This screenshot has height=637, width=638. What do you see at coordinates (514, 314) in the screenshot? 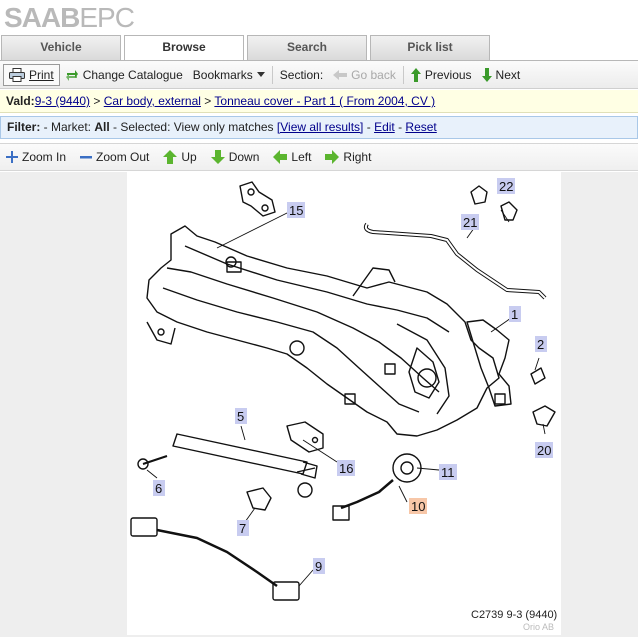
I see `callout-1-text: 1` at bounding box center [514, 314].